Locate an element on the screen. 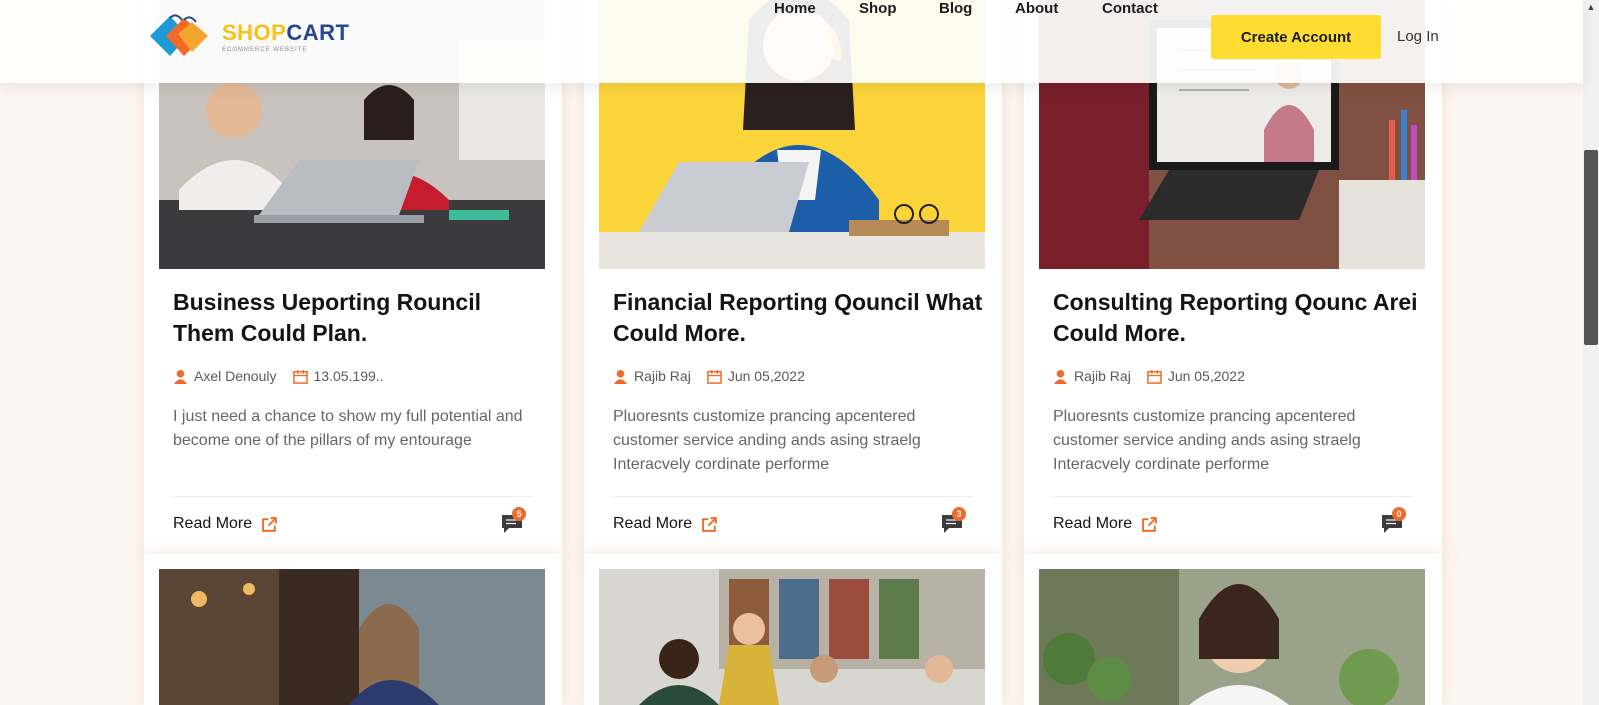  comment-badge: 5 is located at coordinates (519, 514).